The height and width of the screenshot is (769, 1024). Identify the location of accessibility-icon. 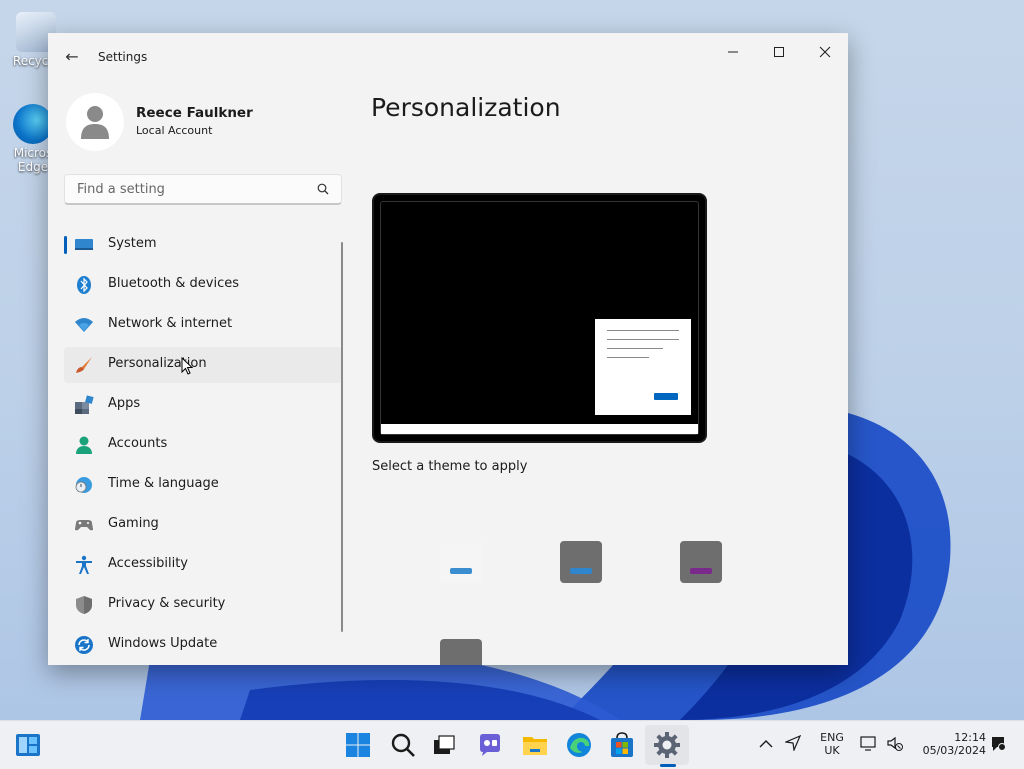
(84, 564).